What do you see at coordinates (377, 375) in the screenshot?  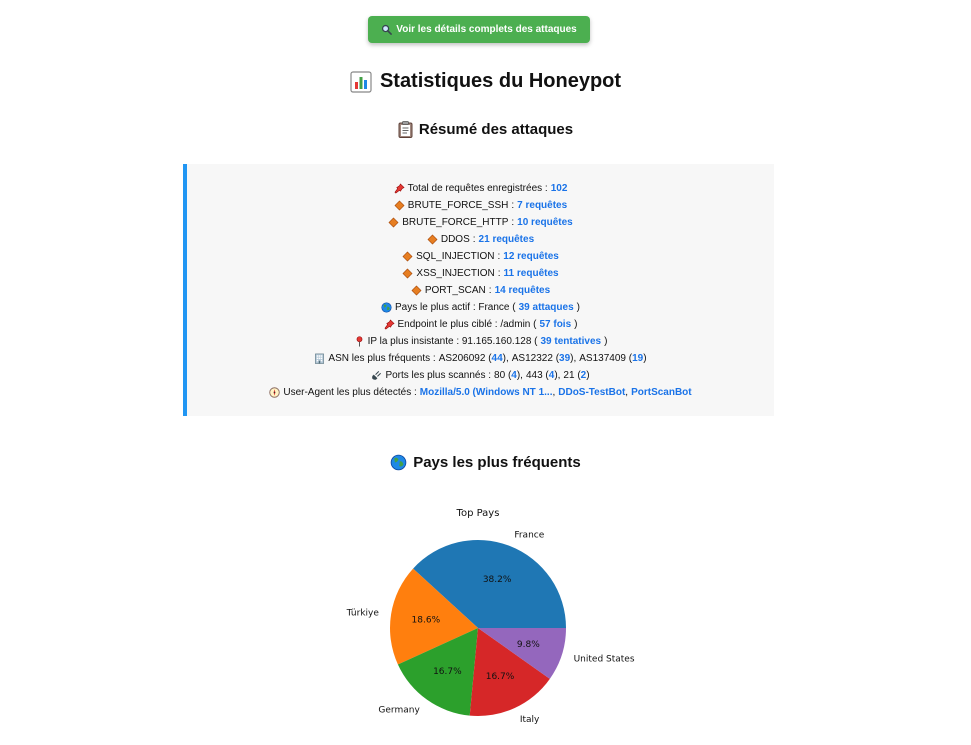 I see `electric-plug-icon` at bounding box center [377, 375].